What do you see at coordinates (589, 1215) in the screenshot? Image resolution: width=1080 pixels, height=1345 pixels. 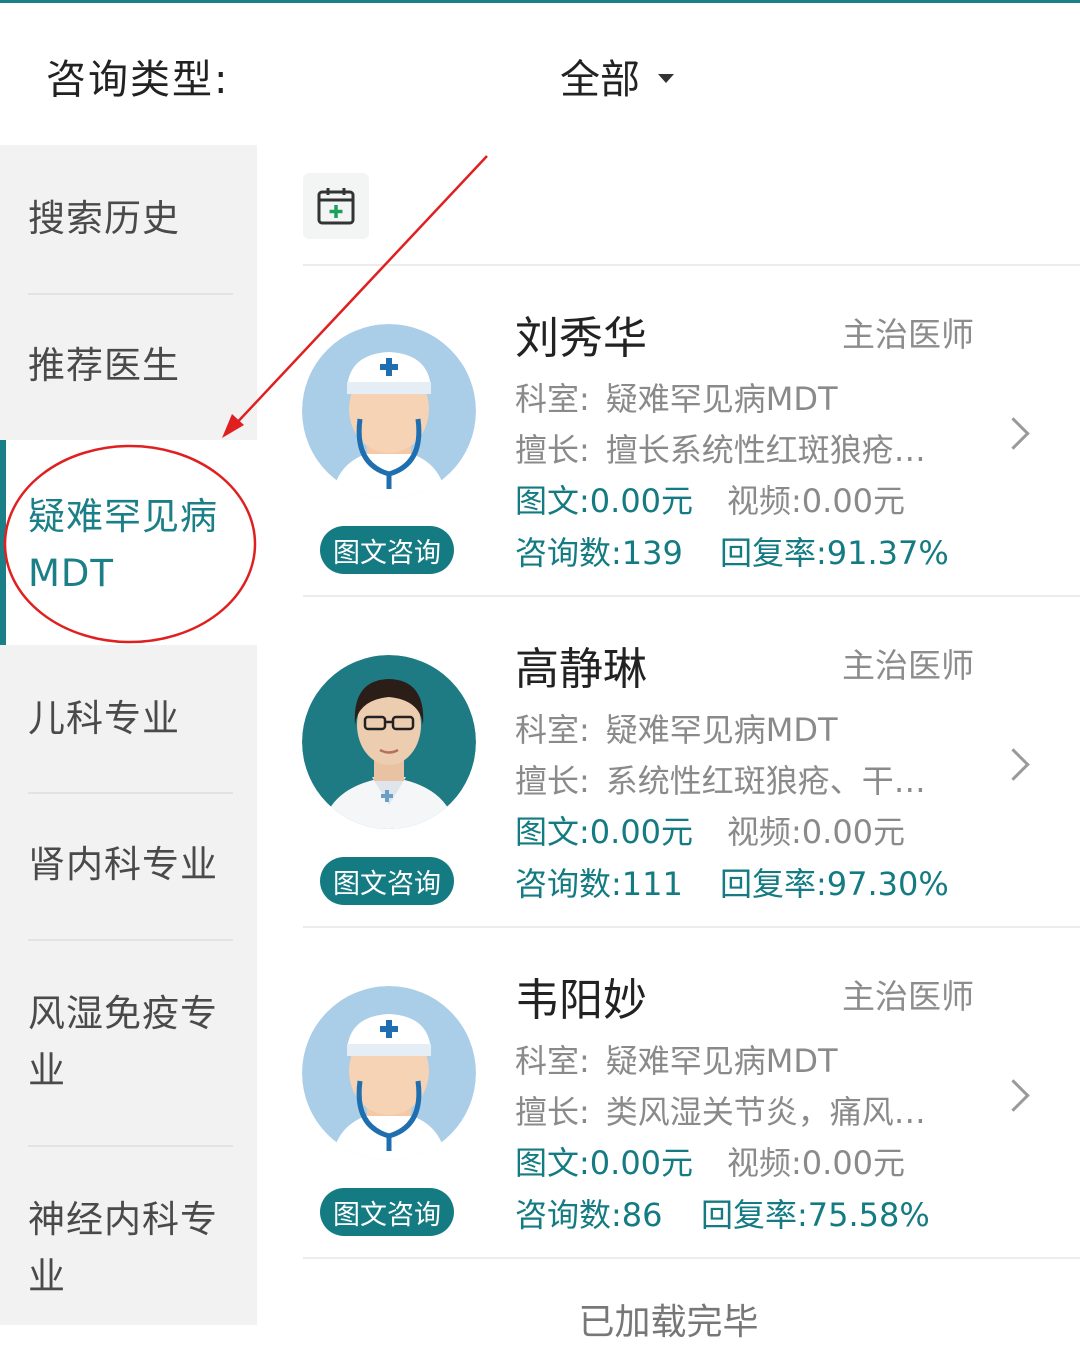 I see `consult-count: 咨询数:86` at bounding box center [589, 1215].